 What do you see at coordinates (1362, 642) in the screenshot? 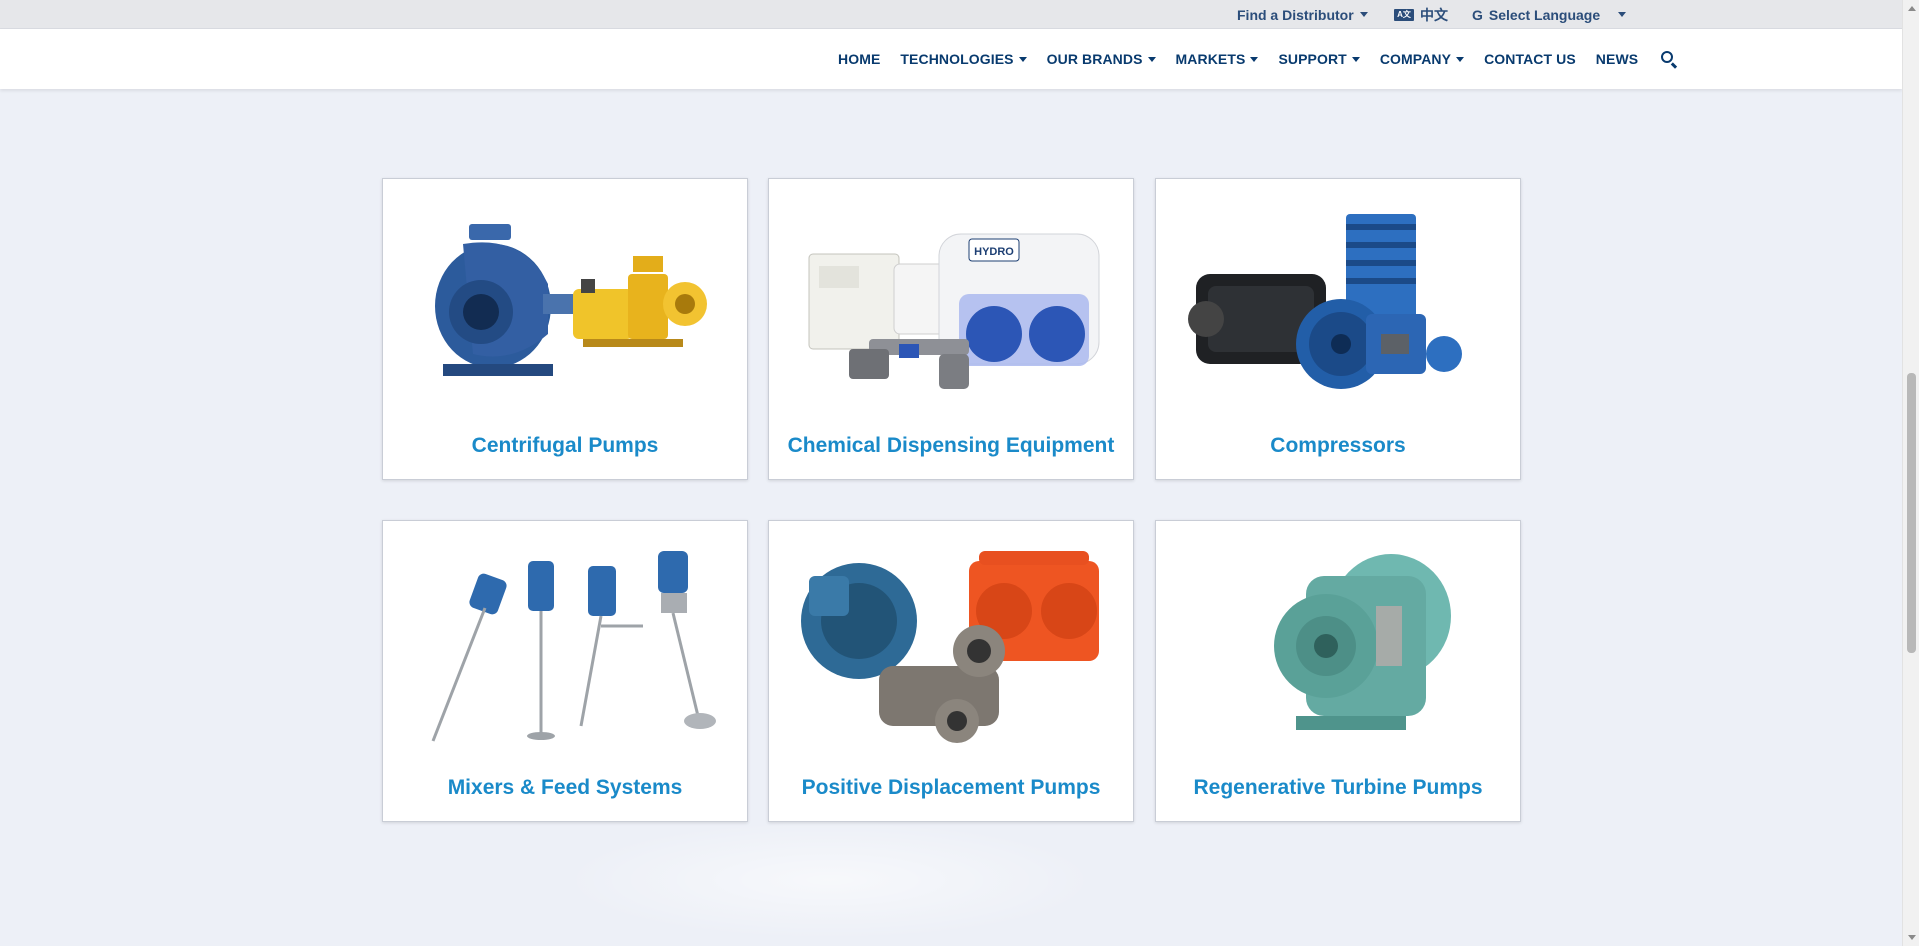
I see `turbine-pumps-image` at bounding box center [1362, 642].